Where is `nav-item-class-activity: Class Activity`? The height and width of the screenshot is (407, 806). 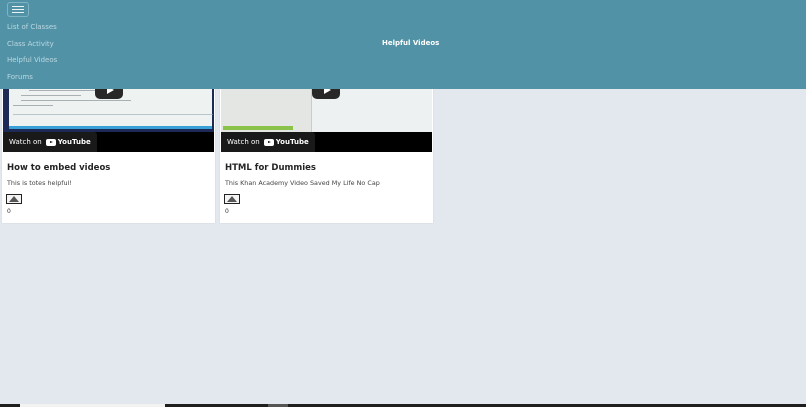
nav-item-class-activity: Class Activity is located at coordinates (32, 47).